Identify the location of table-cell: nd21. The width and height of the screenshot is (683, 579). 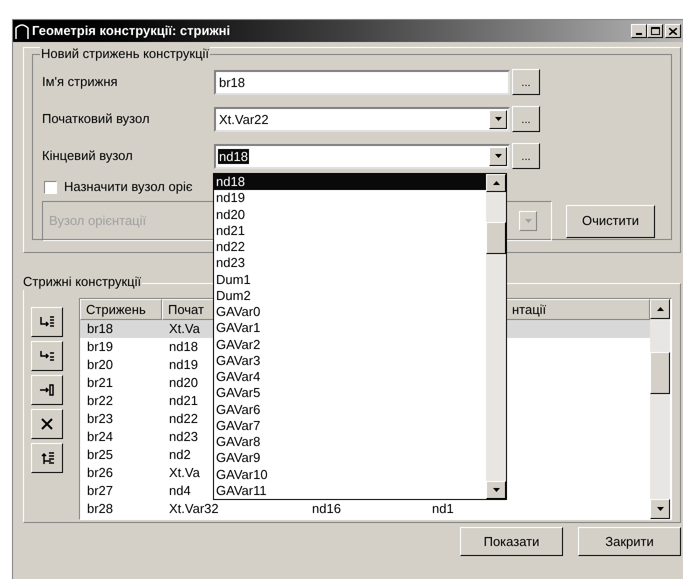
(183, 400).